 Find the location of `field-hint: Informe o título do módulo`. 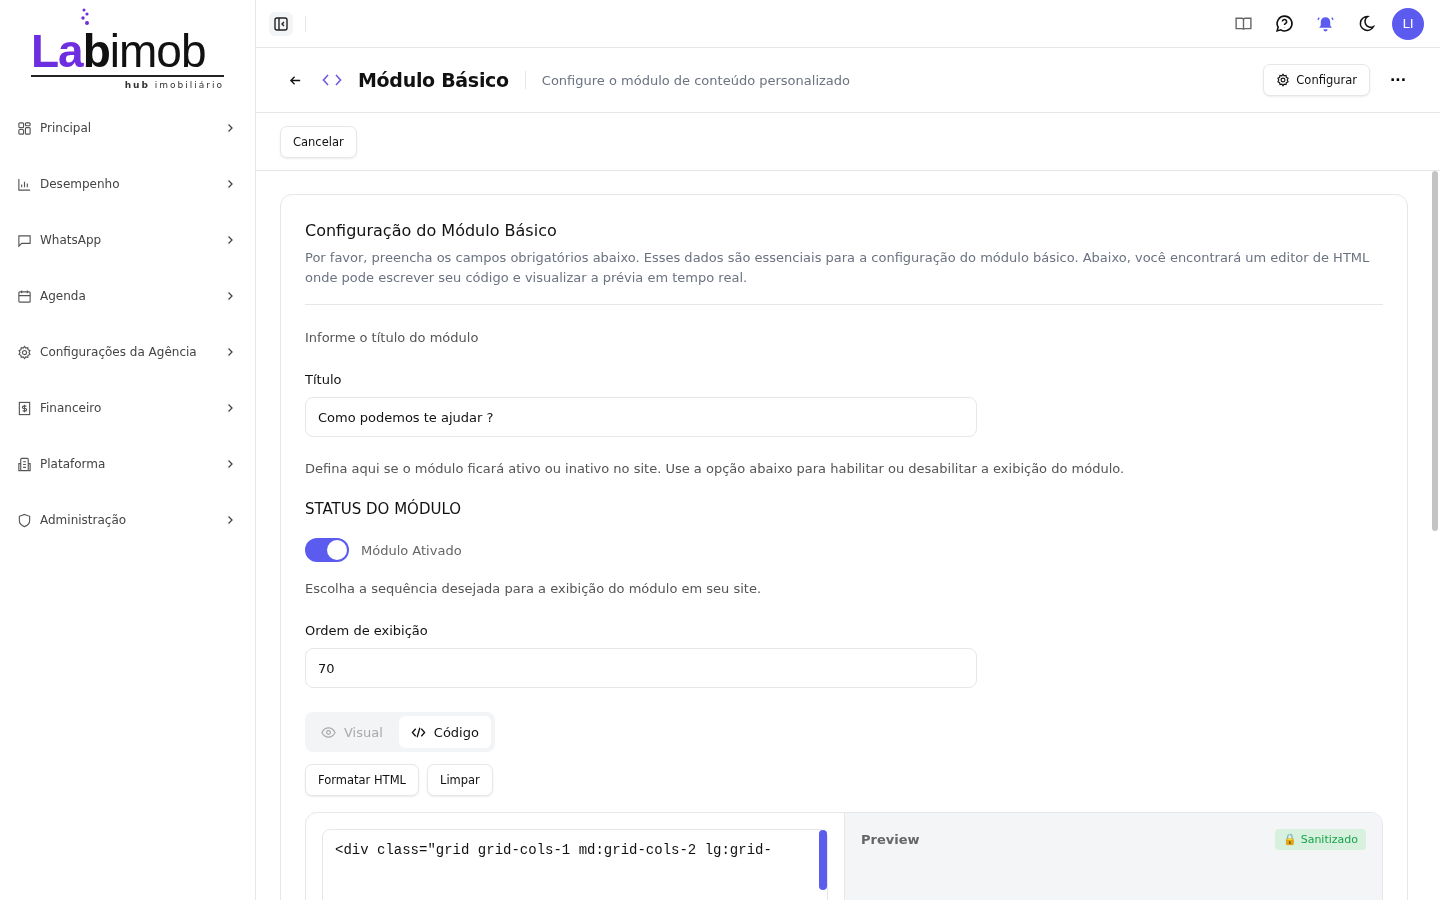

field-hint: Informe o título do módulo is located at coordinates (392, 337).